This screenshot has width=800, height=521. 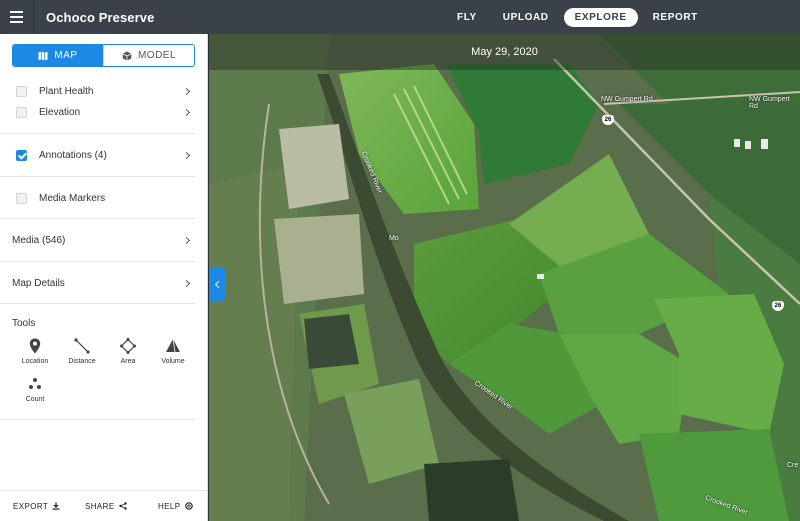 I want to click on plant-health-label: Plant Health, so click(x=66, y=91).